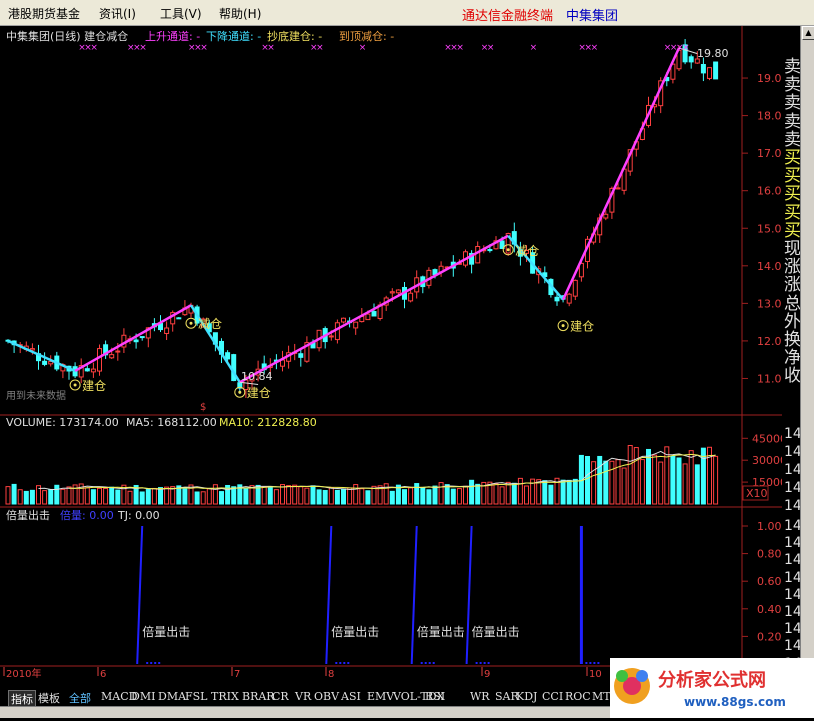  What do you see at coordinates (240, 13) in the screenshot?
I see `menu-help: 帮助(H)` at bounding box center [240, 13].